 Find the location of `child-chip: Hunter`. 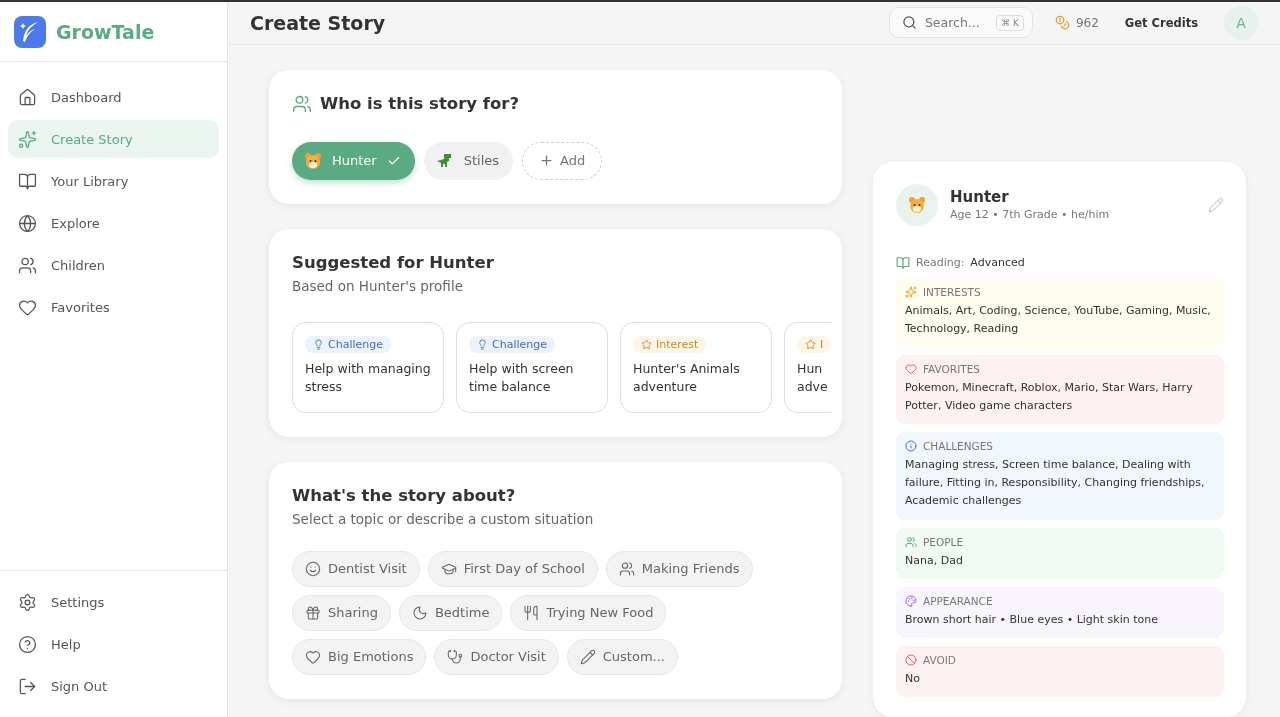

child-chip: Hunter is located at coordinates (353, 160).